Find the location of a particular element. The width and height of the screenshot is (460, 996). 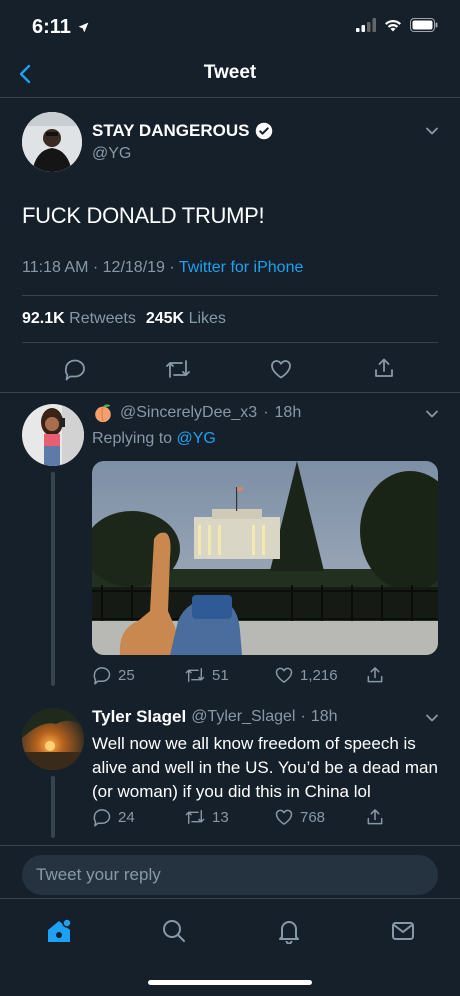

home-icon is located at coordinates (60, 930).